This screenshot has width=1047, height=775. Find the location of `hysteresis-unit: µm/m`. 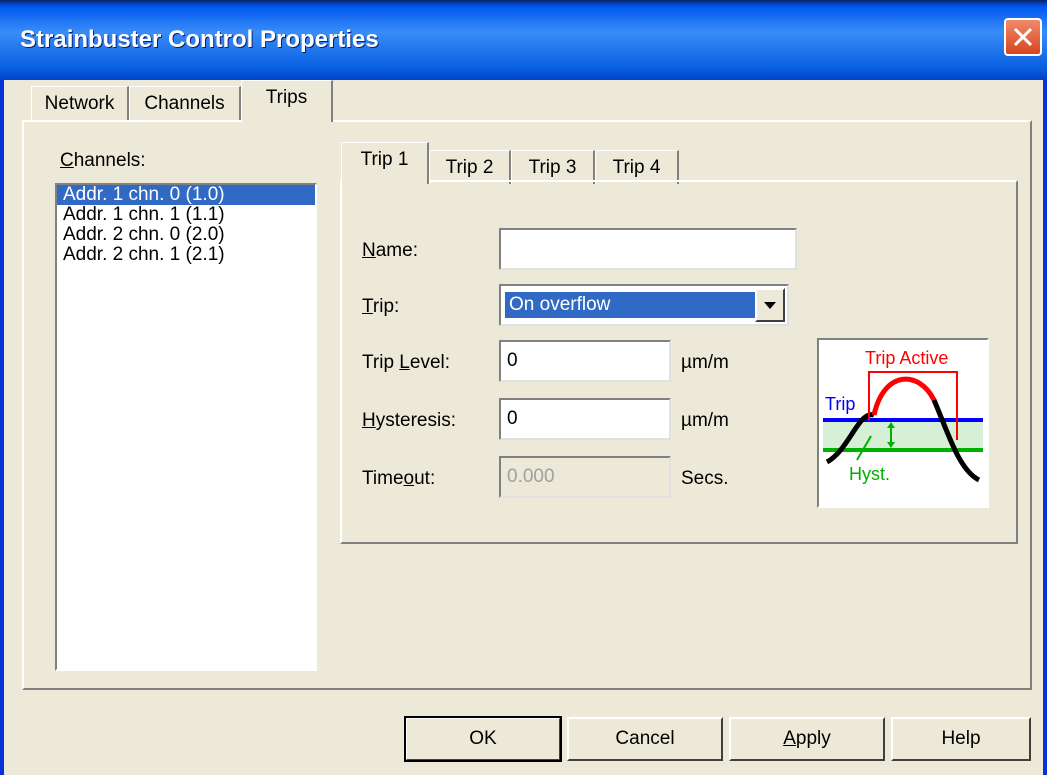

hysteresis-unit: µm/m is located at coordinates (705, 420).